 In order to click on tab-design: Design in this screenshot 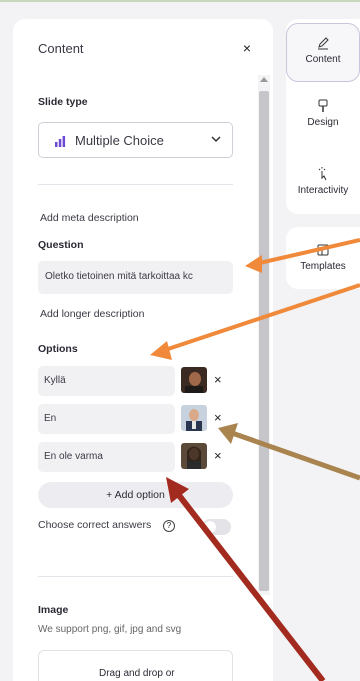, I will do `click(323, 113)`.